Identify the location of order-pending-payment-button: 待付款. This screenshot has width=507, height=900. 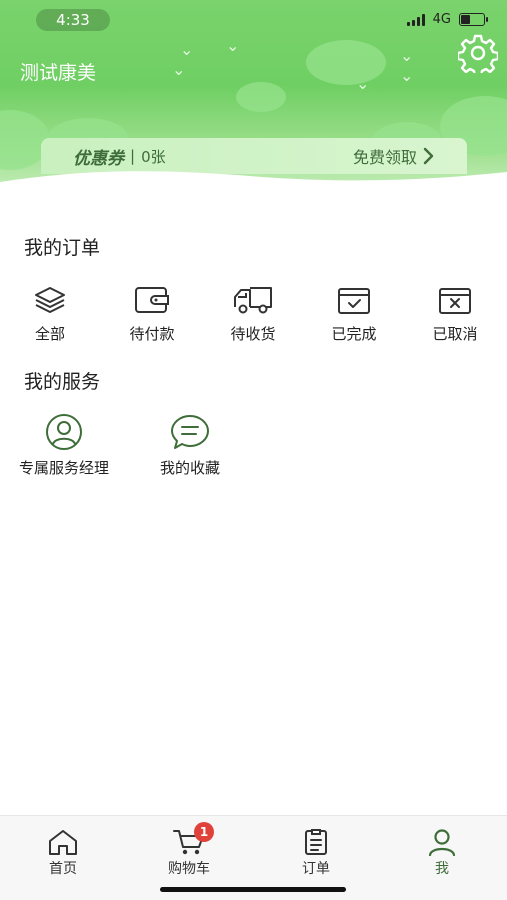
(152, 314).